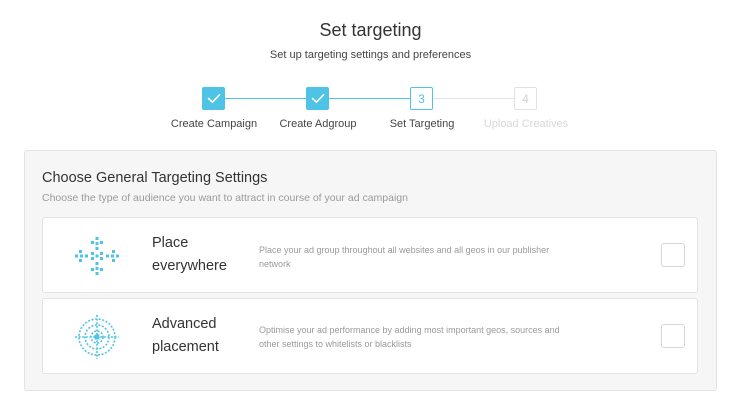  What do you see at coordinates (97, 337) in the screenshot?
I see `crosshair-target-icon` at bounding box center [97, 337].